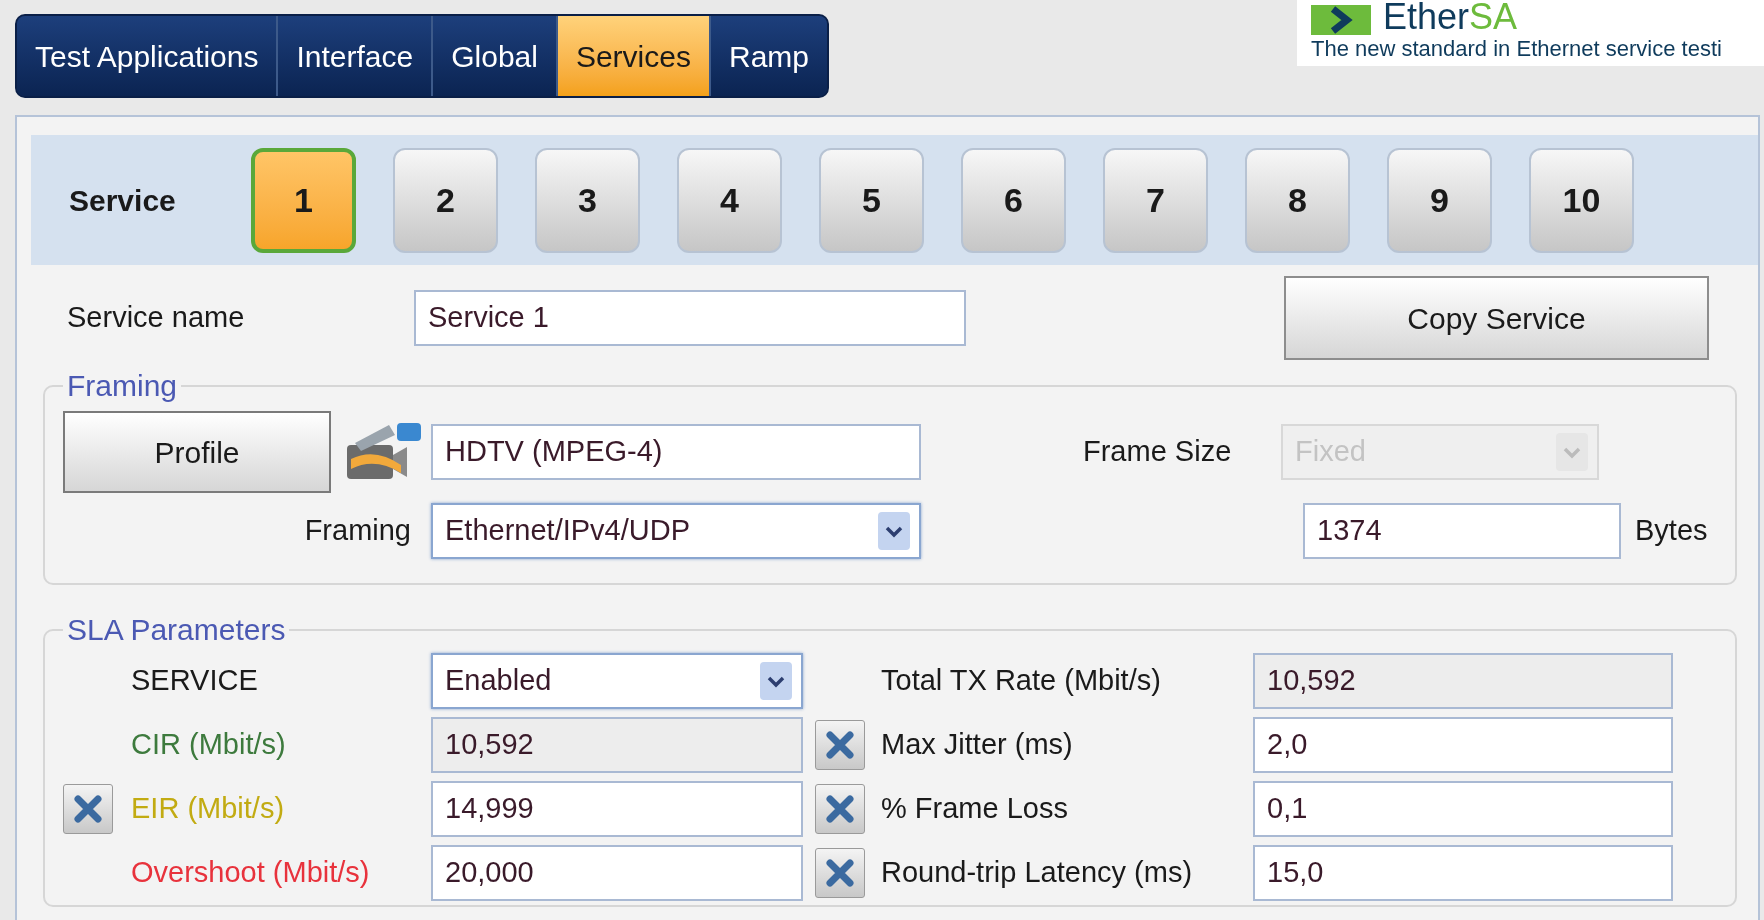  I want to click on service-number-button: 9, so click(1439, 200).